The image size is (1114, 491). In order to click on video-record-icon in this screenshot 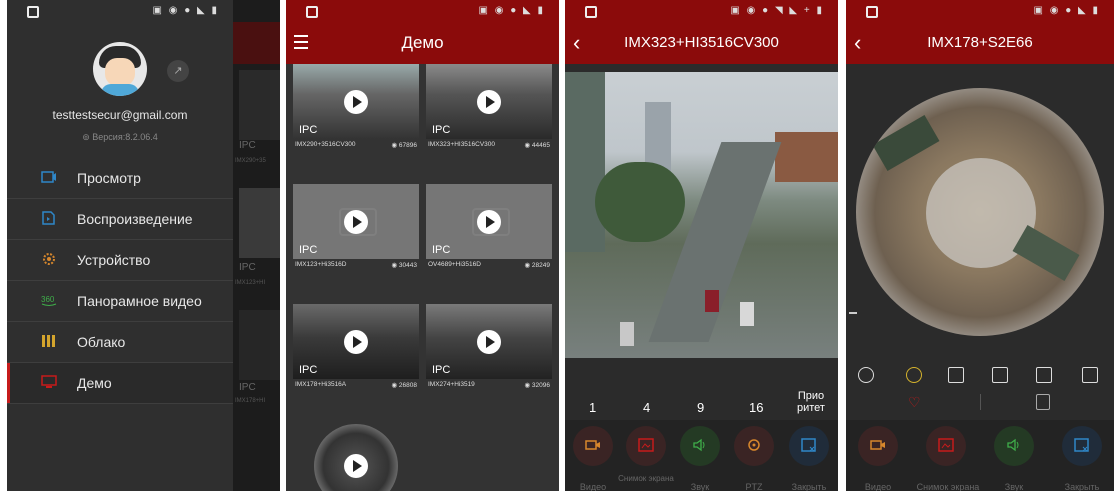, I will do `click(877, 445)`.